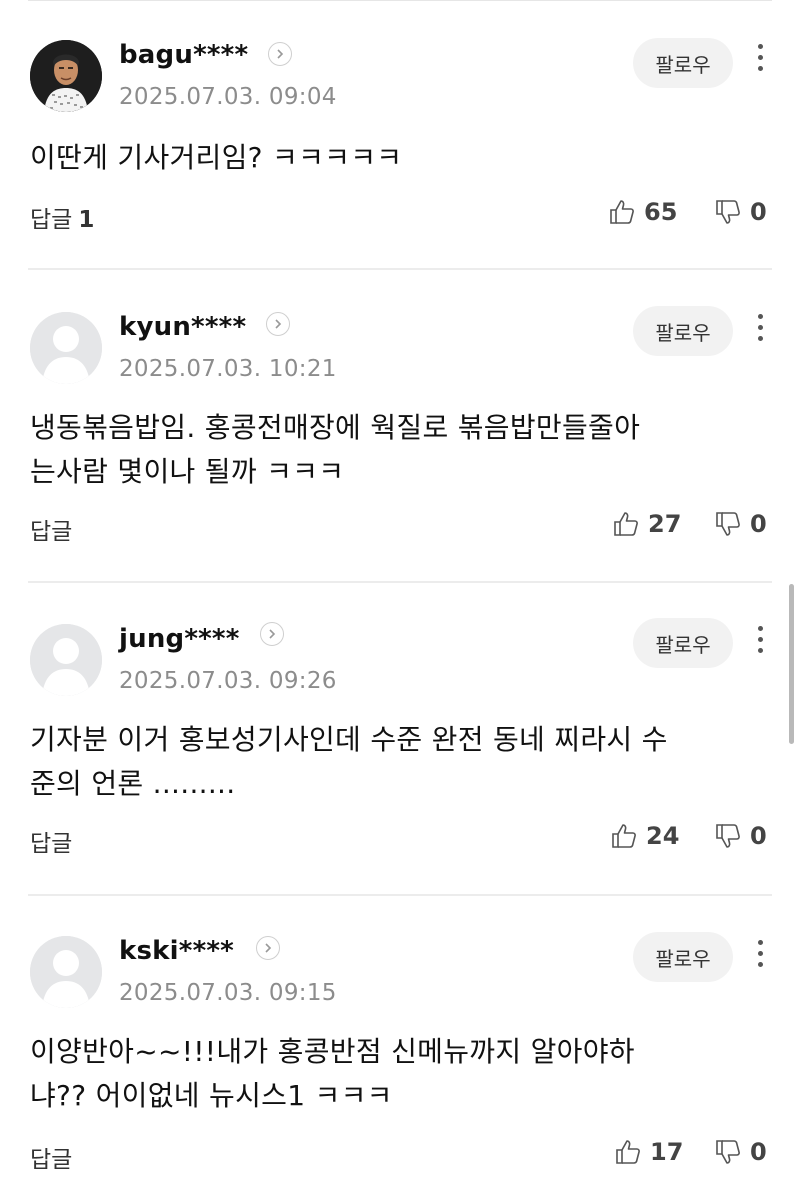 The width and height of the screenshot is (800, 1202). What do you see at coordinates (646, 524) in the screenshot?
I see `like-button: 27` at bounding box center [646, 524].